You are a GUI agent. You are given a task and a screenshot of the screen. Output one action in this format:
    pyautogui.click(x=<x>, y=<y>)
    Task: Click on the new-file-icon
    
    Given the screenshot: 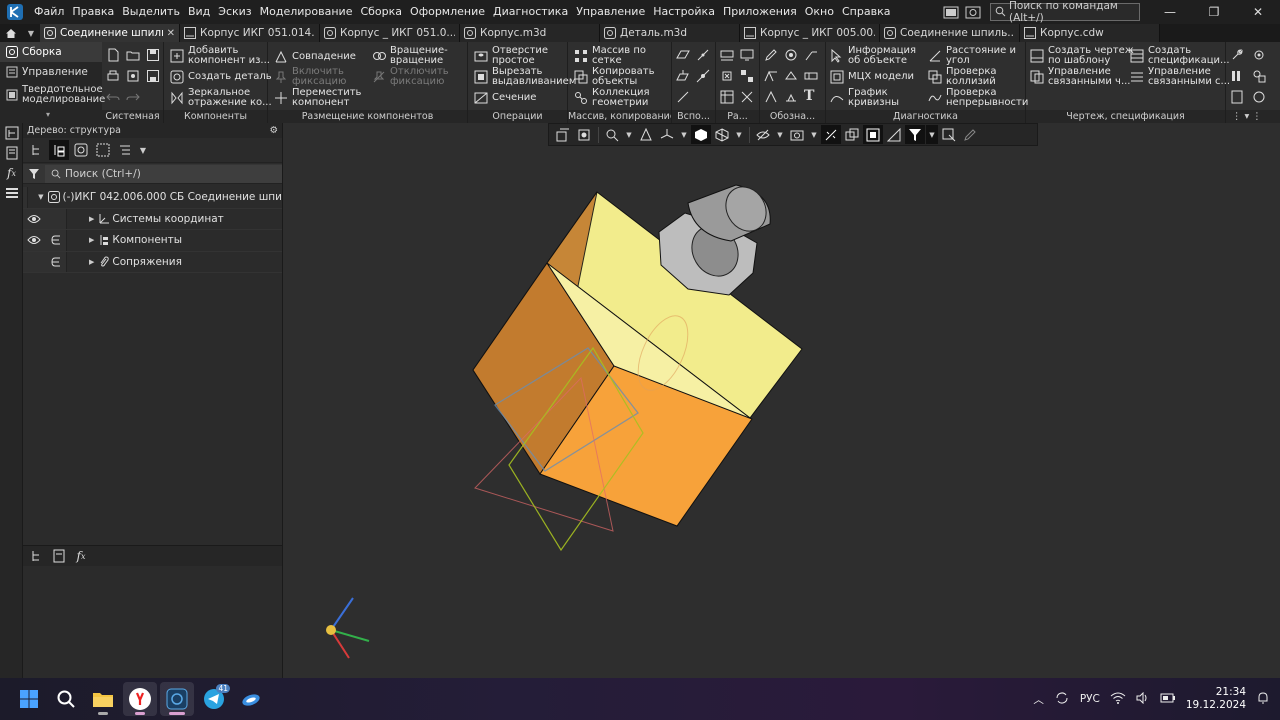 What is the action you would take?
    pyautogui.click(x=113, y=55)
    